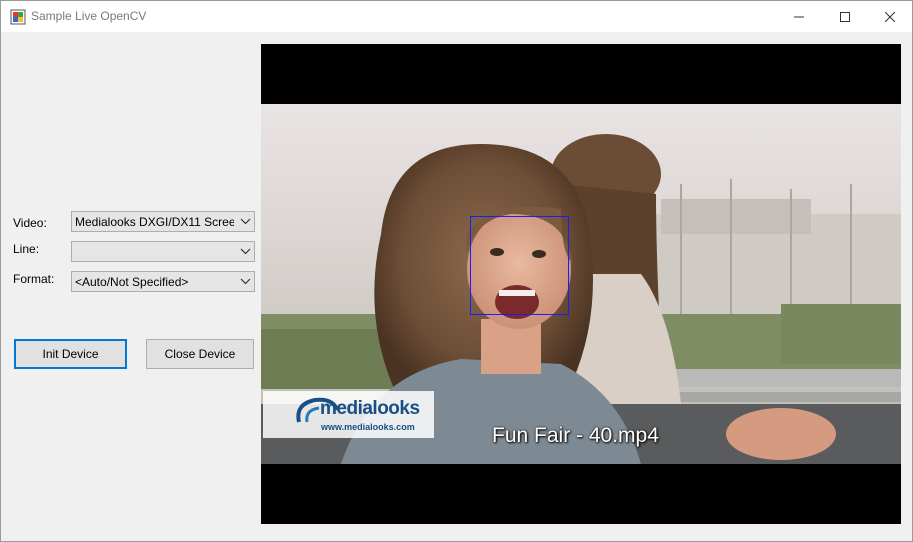  I want to click on minimize-icon, so click(799, 16).